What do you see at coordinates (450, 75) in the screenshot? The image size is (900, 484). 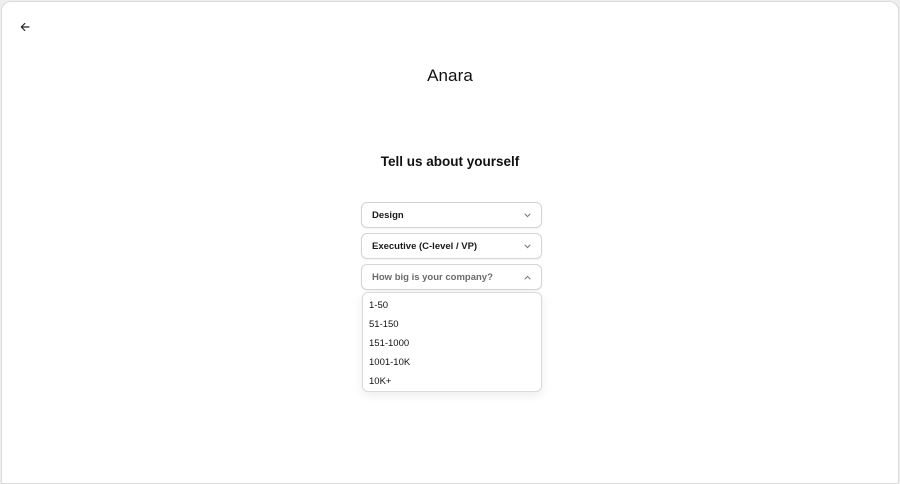 I see `brand-logo: Anara` at bounding box center [450, 75].